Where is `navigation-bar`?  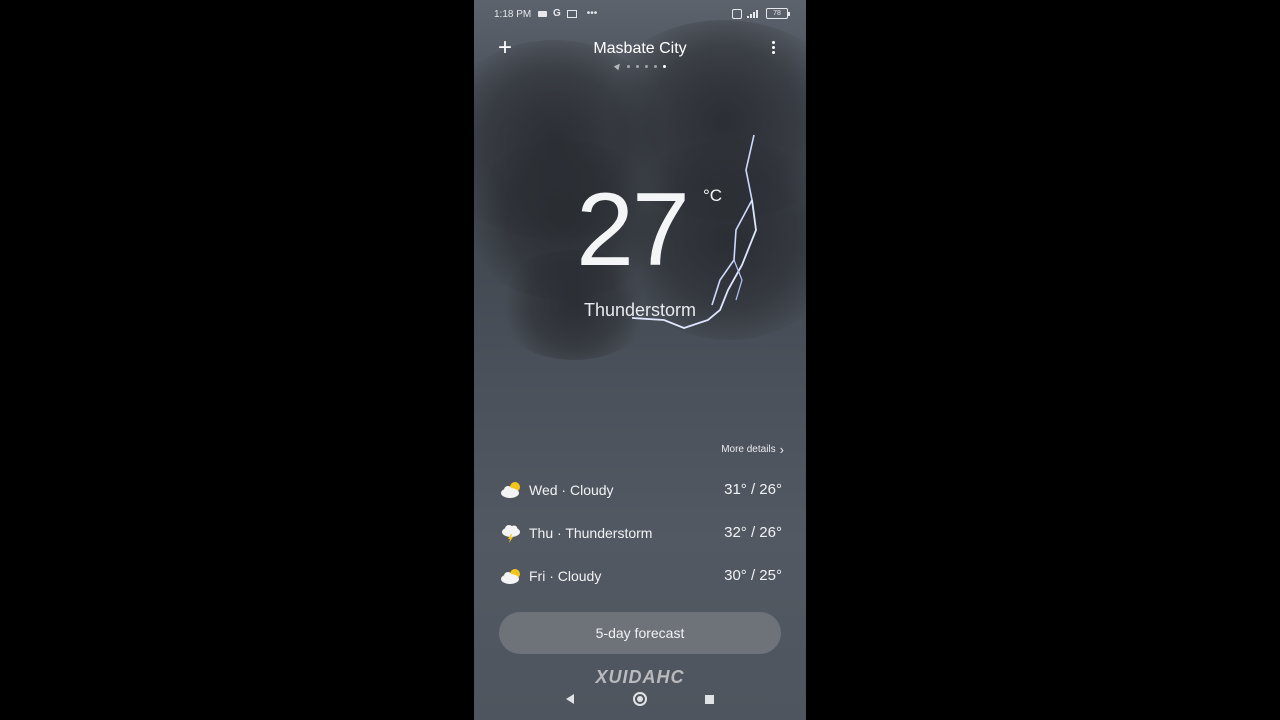 navigation-bar is located at coordinates (640, 700).